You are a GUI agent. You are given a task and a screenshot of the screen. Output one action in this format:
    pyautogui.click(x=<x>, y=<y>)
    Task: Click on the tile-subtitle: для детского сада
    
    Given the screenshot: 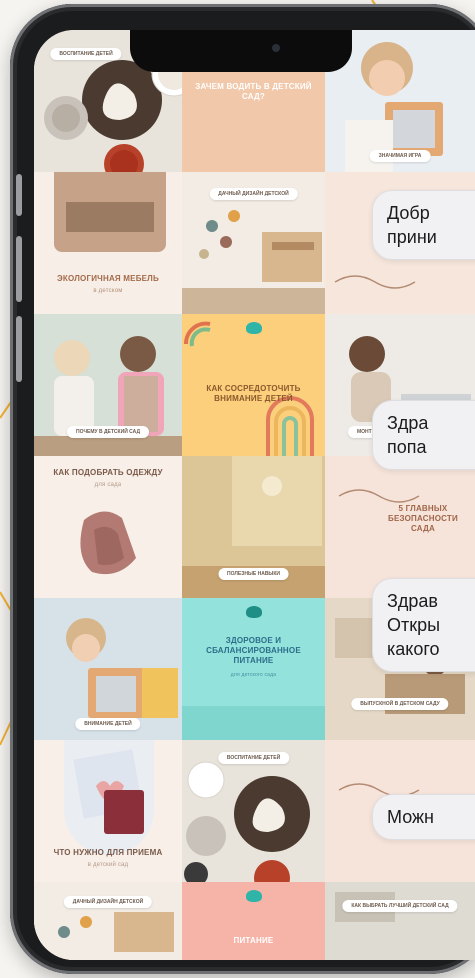 What is the action you would take?
    pyautogui.click(x=253, y=675)
    